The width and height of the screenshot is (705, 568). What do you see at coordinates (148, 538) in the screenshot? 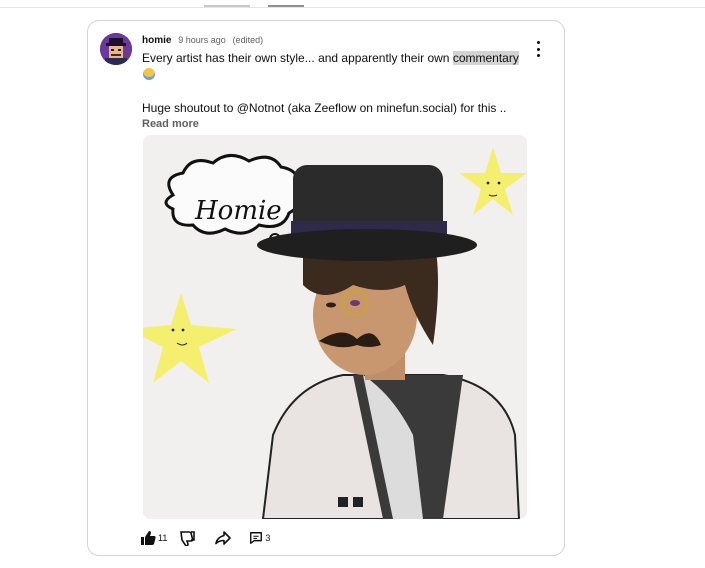
I see `thumbs-up-icon` at bounding box center [148, 538].